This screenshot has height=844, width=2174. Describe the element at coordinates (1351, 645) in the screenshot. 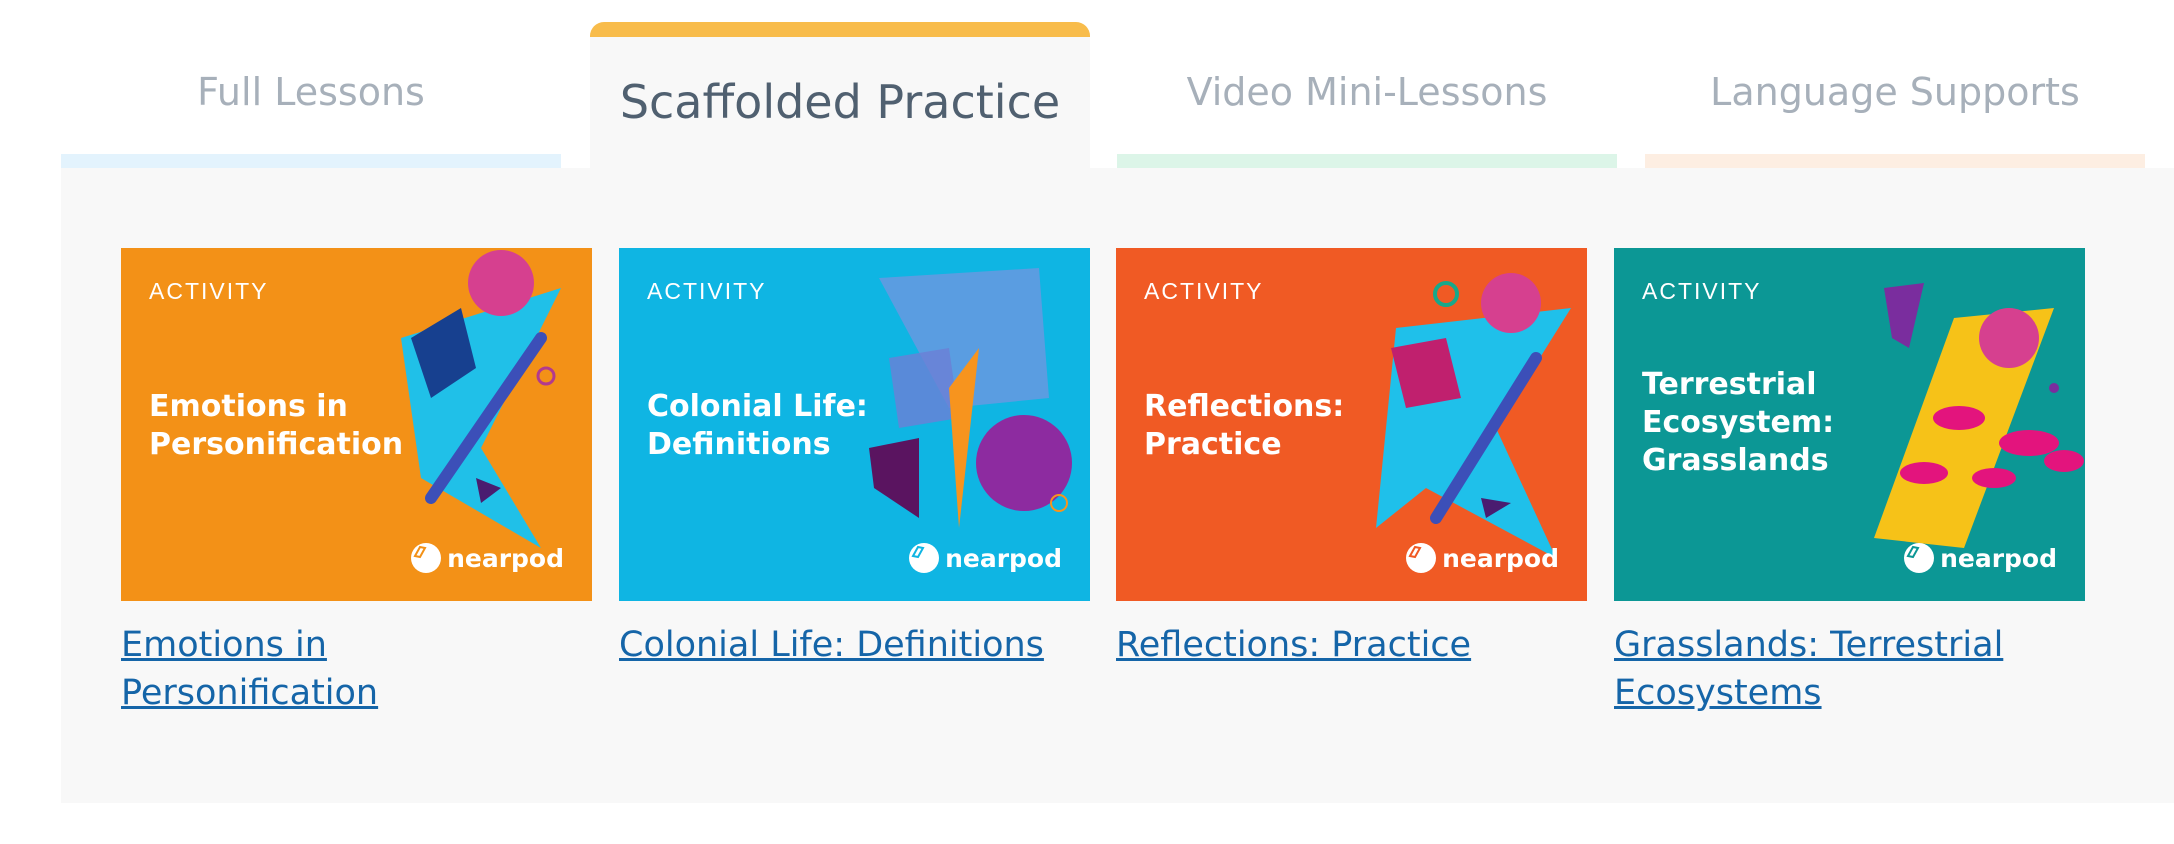

I see `activity-link: Reflections: Practice` at that location.